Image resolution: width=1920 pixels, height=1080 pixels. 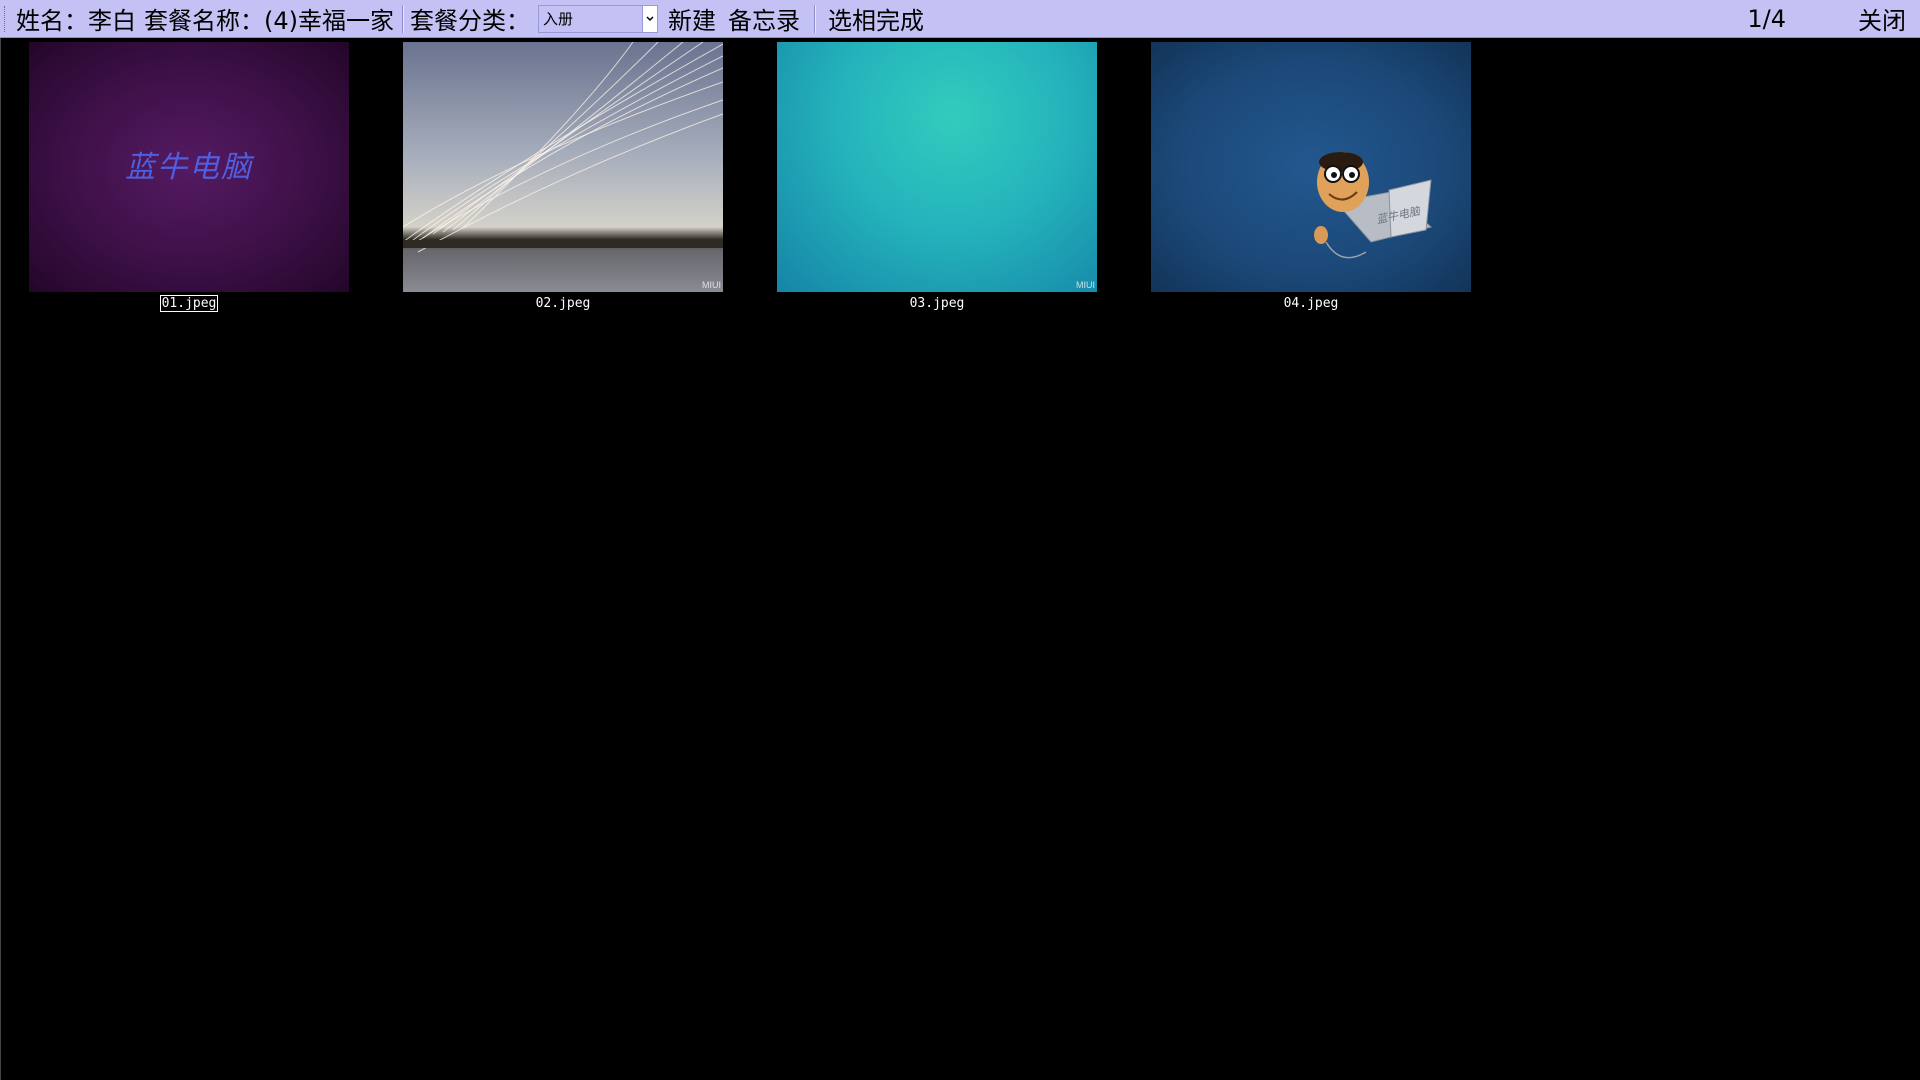 What do you see at coordinates (6, 18) in the screenshot?
I see `toolbar-grip` at bounding box center [6, 18].